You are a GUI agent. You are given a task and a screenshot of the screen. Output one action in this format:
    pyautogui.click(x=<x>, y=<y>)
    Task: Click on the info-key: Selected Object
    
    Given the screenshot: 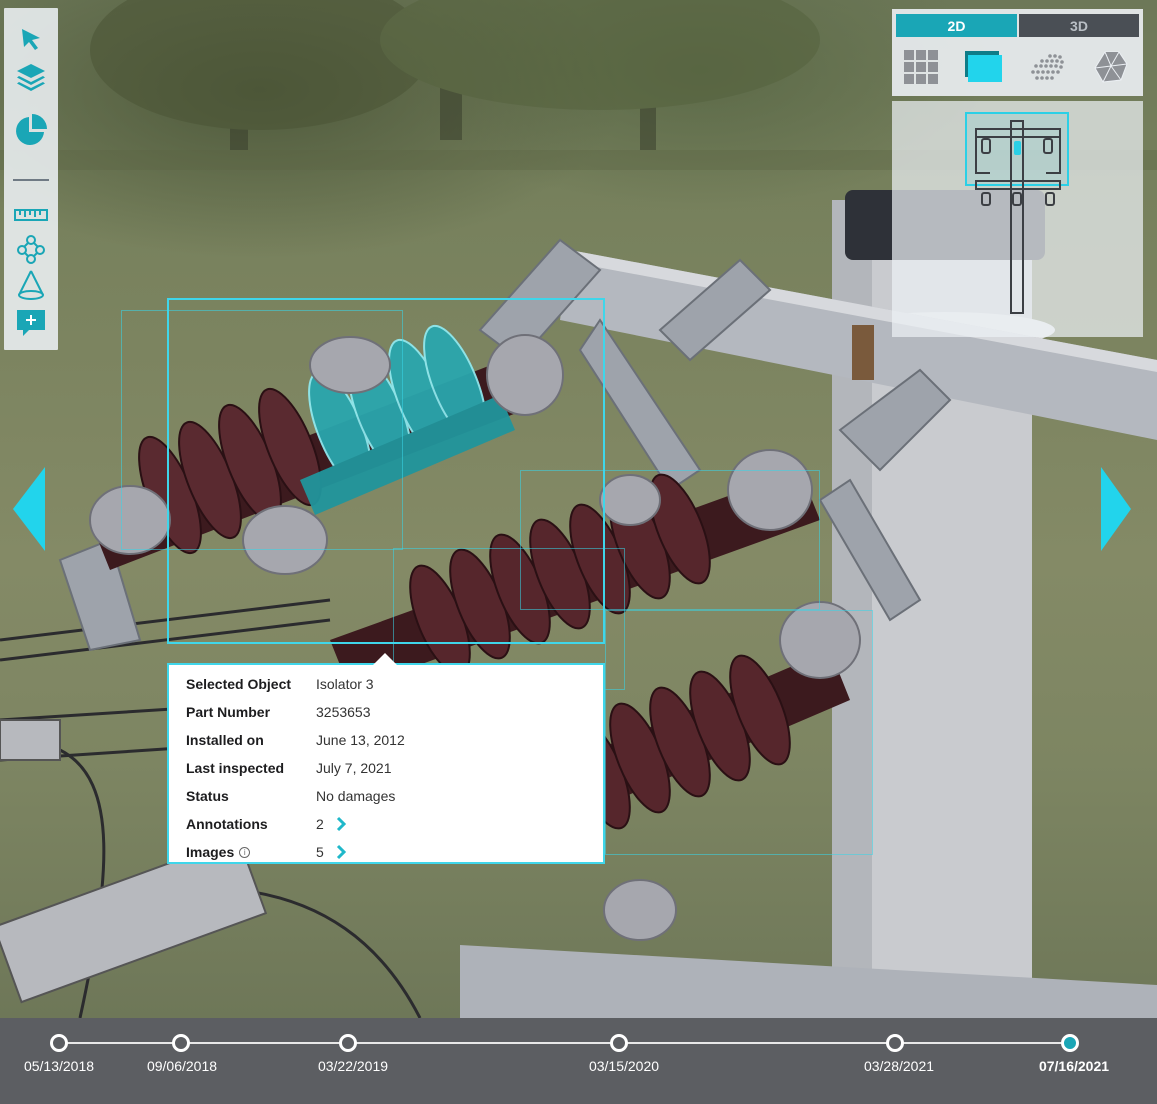 What is the action you would take?
    pyautogui.click(x=239, y=684)
    